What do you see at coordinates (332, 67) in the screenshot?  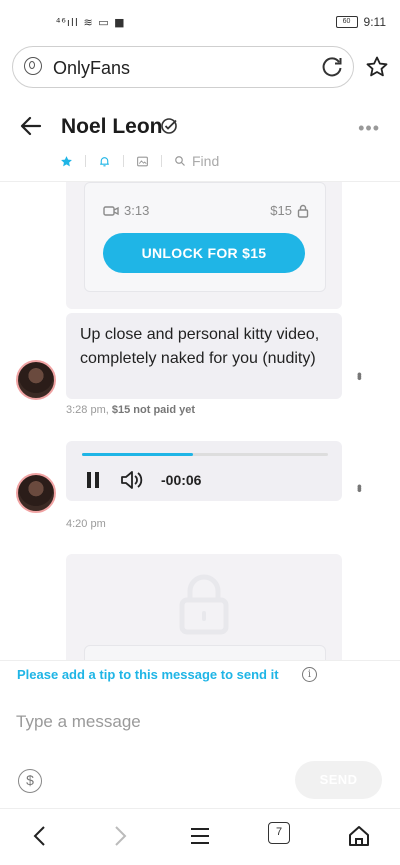 I see `reload-icon` at bounding box center [332, 67].